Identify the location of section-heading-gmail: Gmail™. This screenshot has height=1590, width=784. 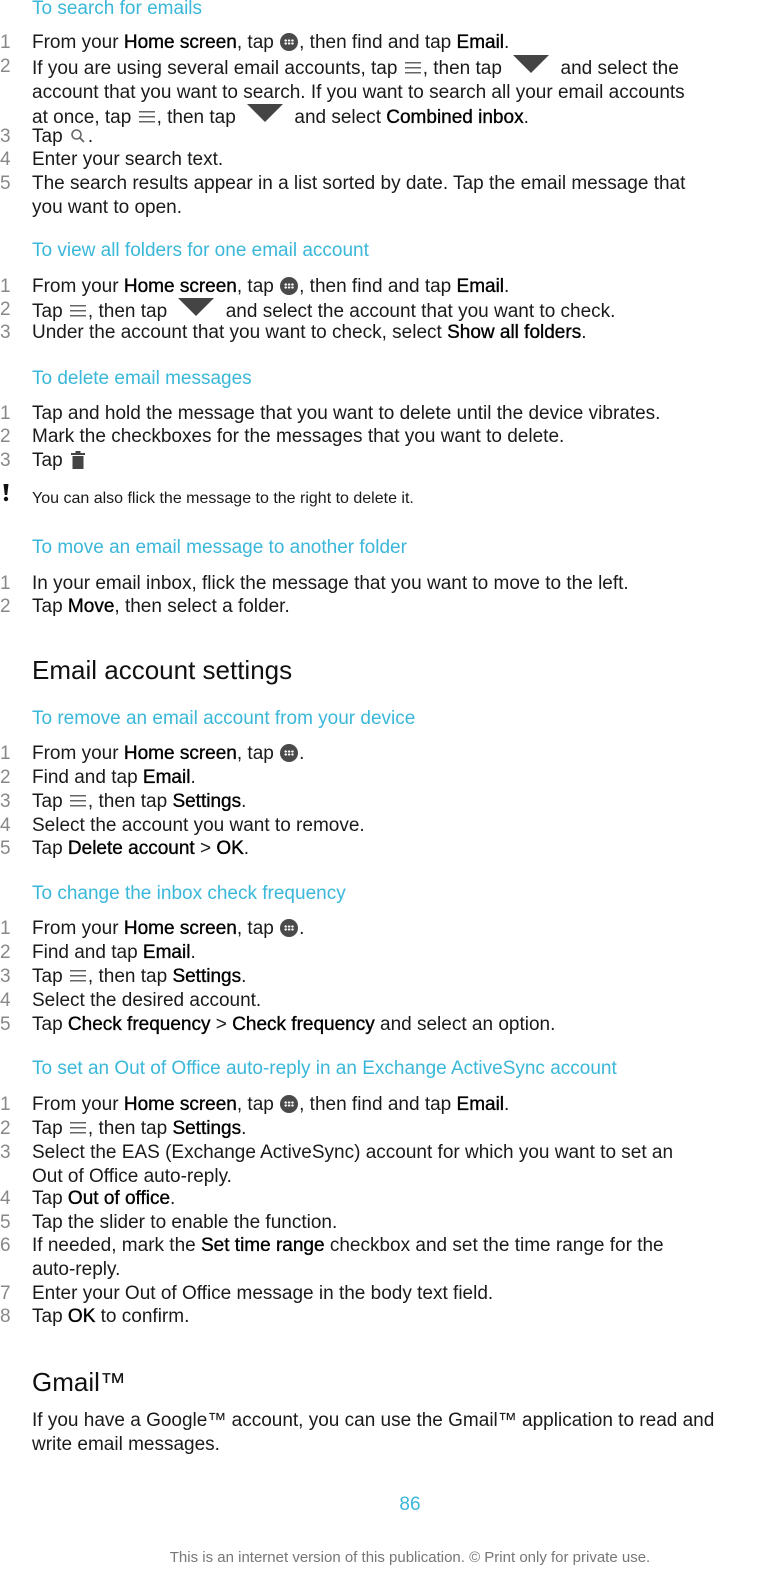
(79, 1382).